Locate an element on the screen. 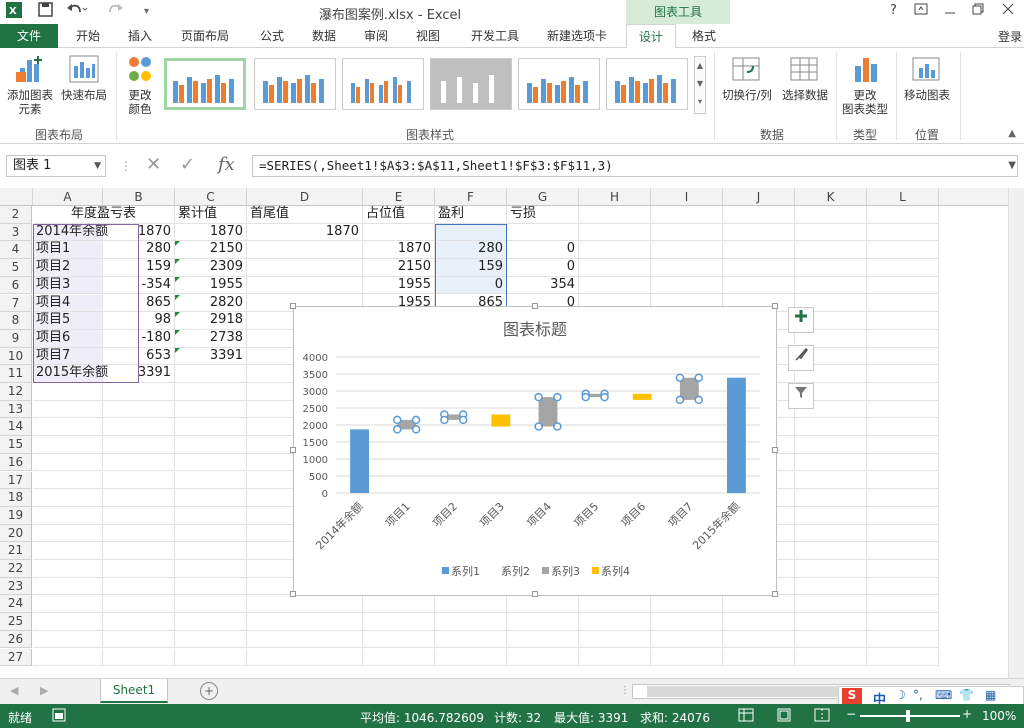 The image size is (1024, 728). tab-view: 视图 is located at coordinates (428, 36).